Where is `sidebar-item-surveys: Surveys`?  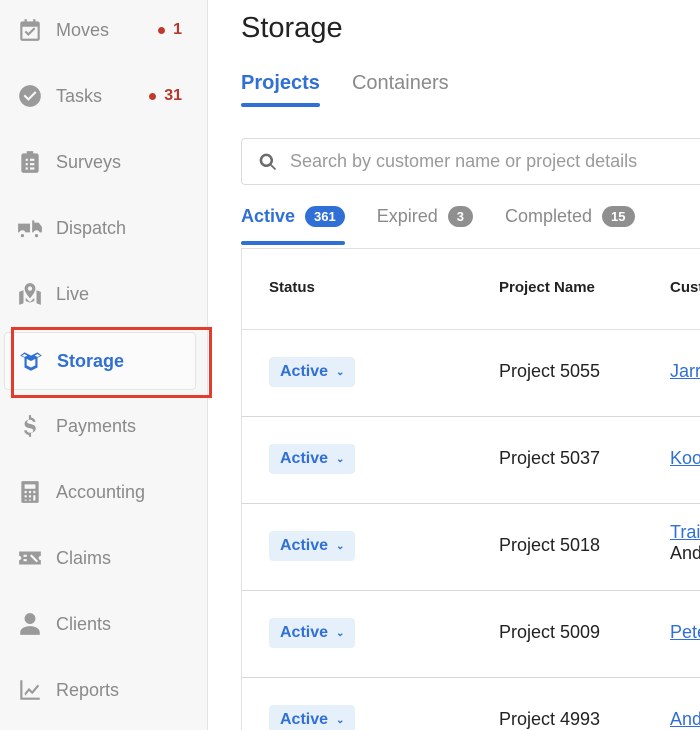 sidebar-item-surveys: Surveys is located at coordinates (106, 162).